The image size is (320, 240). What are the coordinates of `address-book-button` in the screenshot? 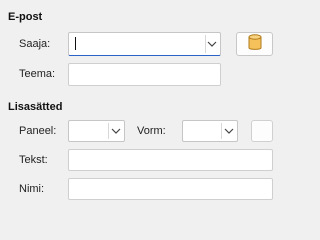 It's located at (254, 44).